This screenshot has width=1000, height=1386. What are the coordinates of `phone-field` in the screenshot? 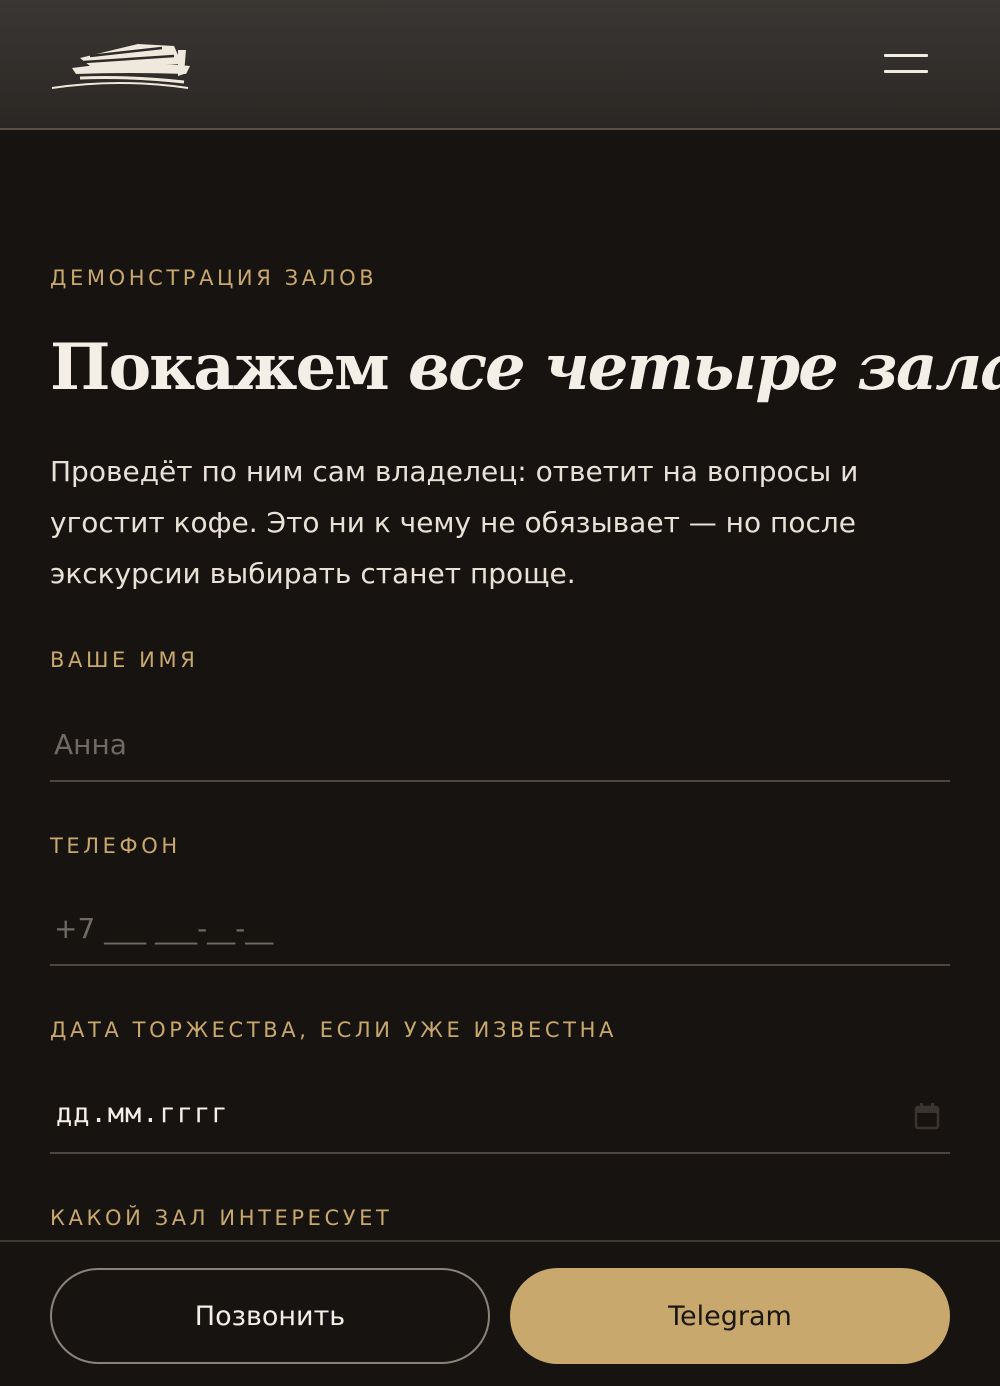 It's located at (500, 931).